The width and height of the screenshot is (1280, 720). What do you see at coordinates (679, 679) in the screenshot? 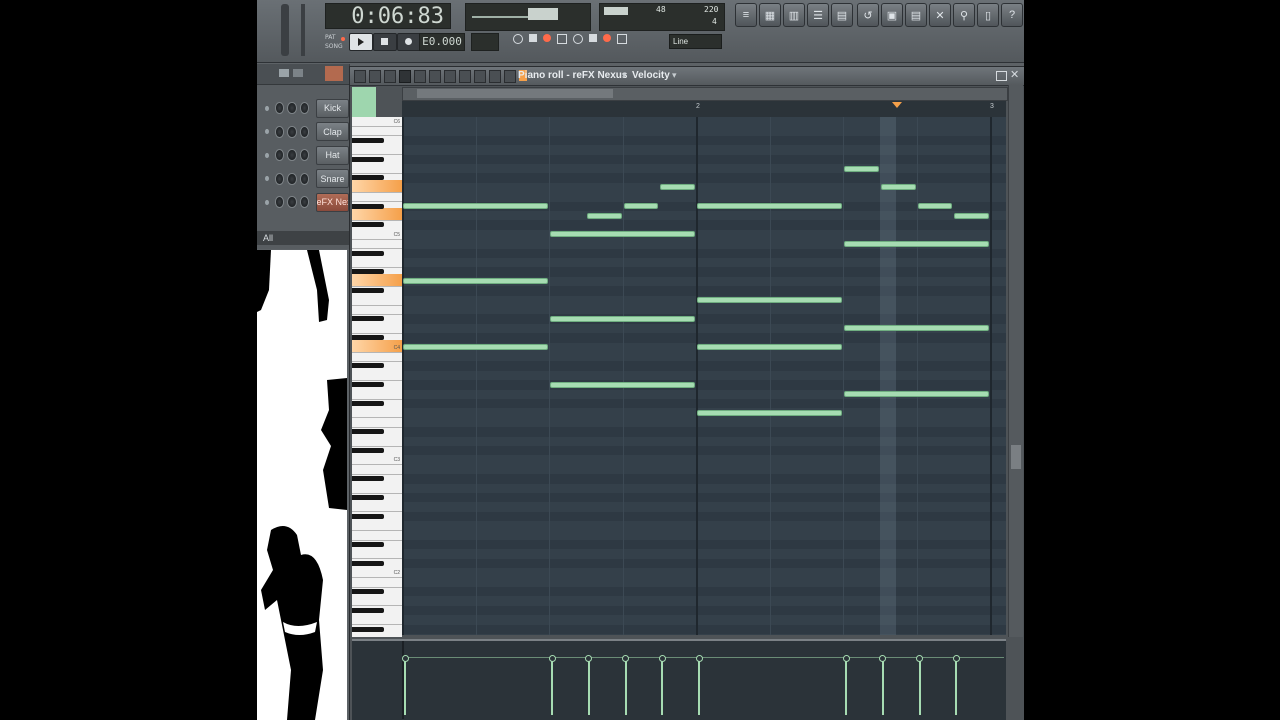
I see `velocity-lane` at bounding box center [679, 679].